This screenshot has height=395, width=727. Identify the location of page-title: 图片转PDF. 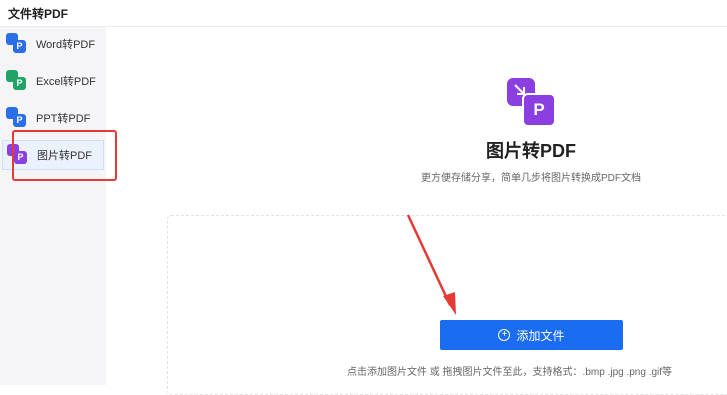
(531, 151).